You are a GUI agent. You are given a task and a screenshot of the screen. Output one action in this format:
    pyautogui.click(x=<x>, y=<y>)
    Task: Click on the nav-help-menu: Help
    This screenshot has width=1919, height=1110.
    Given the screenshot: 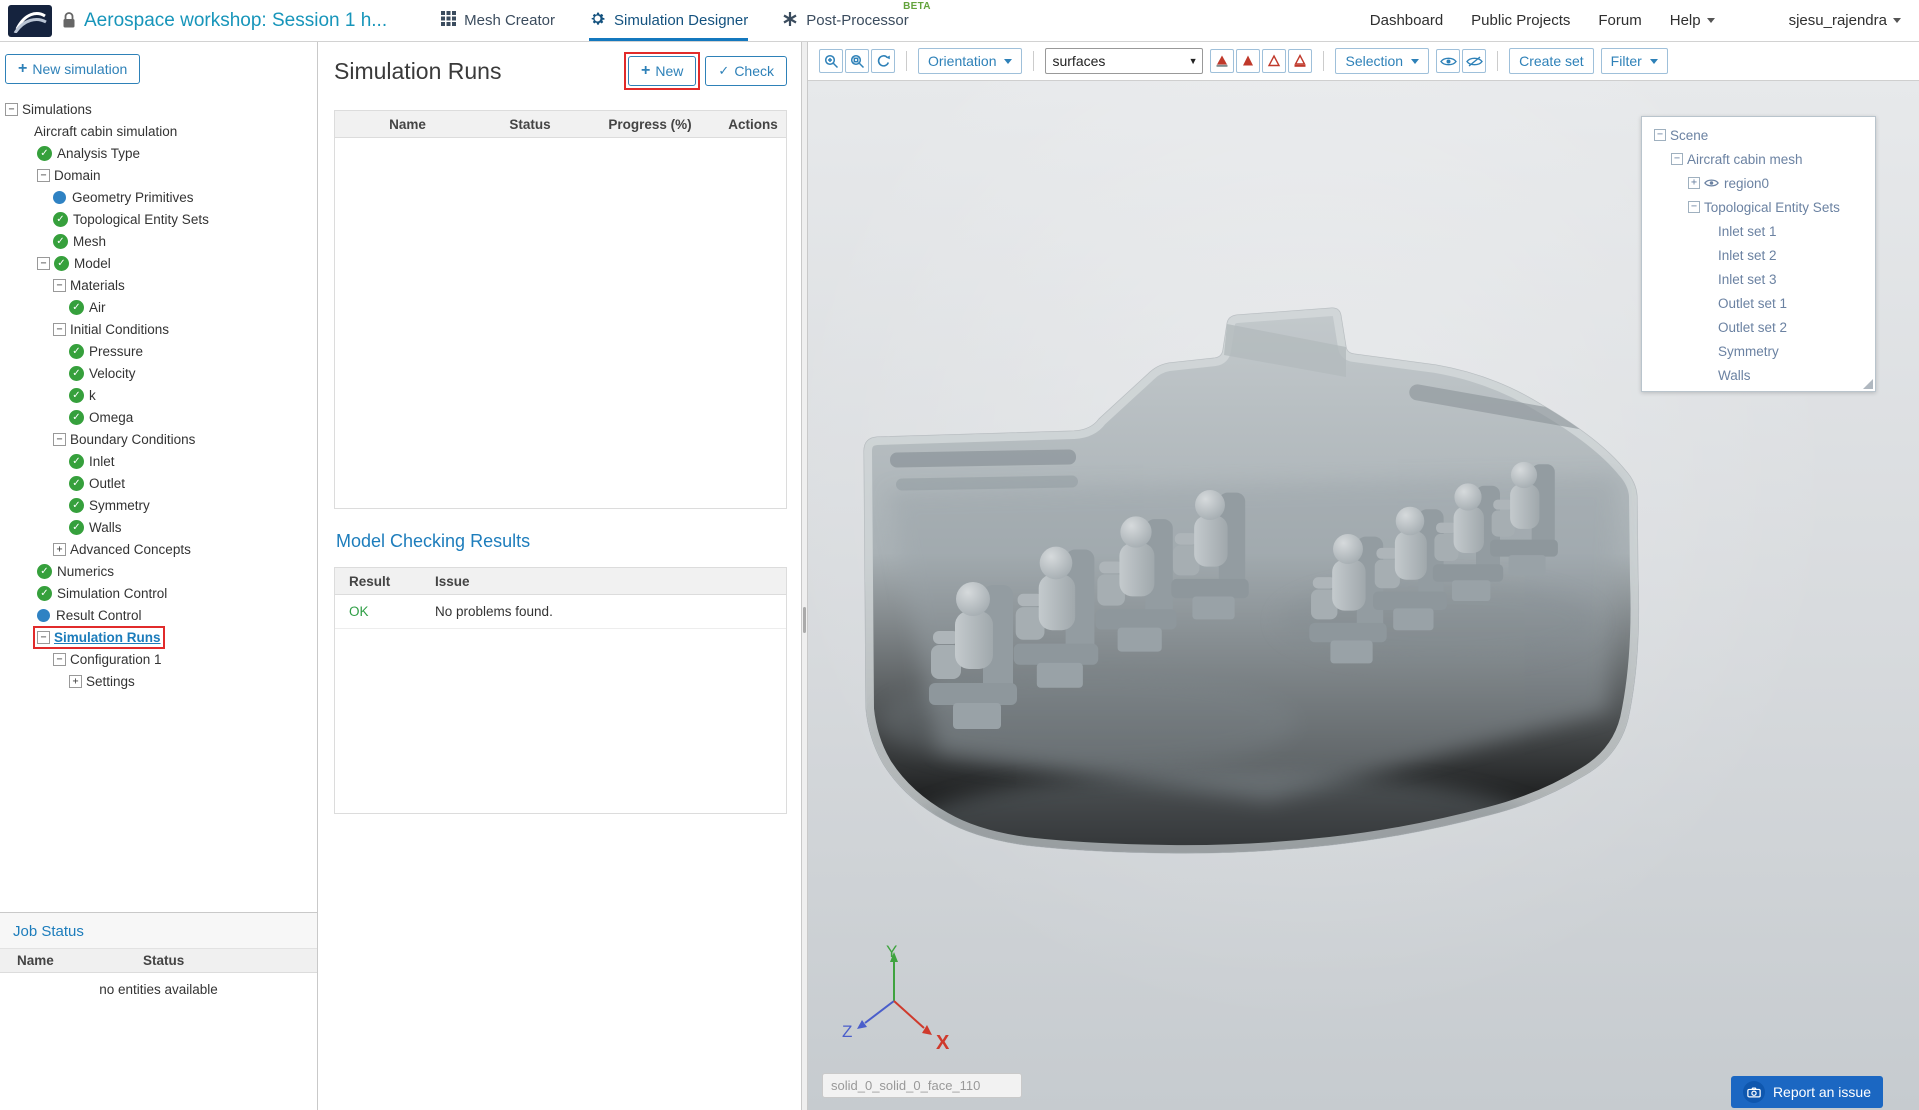 What is the action you would take?
    pyautogui.click(x=1692, y=20)
    